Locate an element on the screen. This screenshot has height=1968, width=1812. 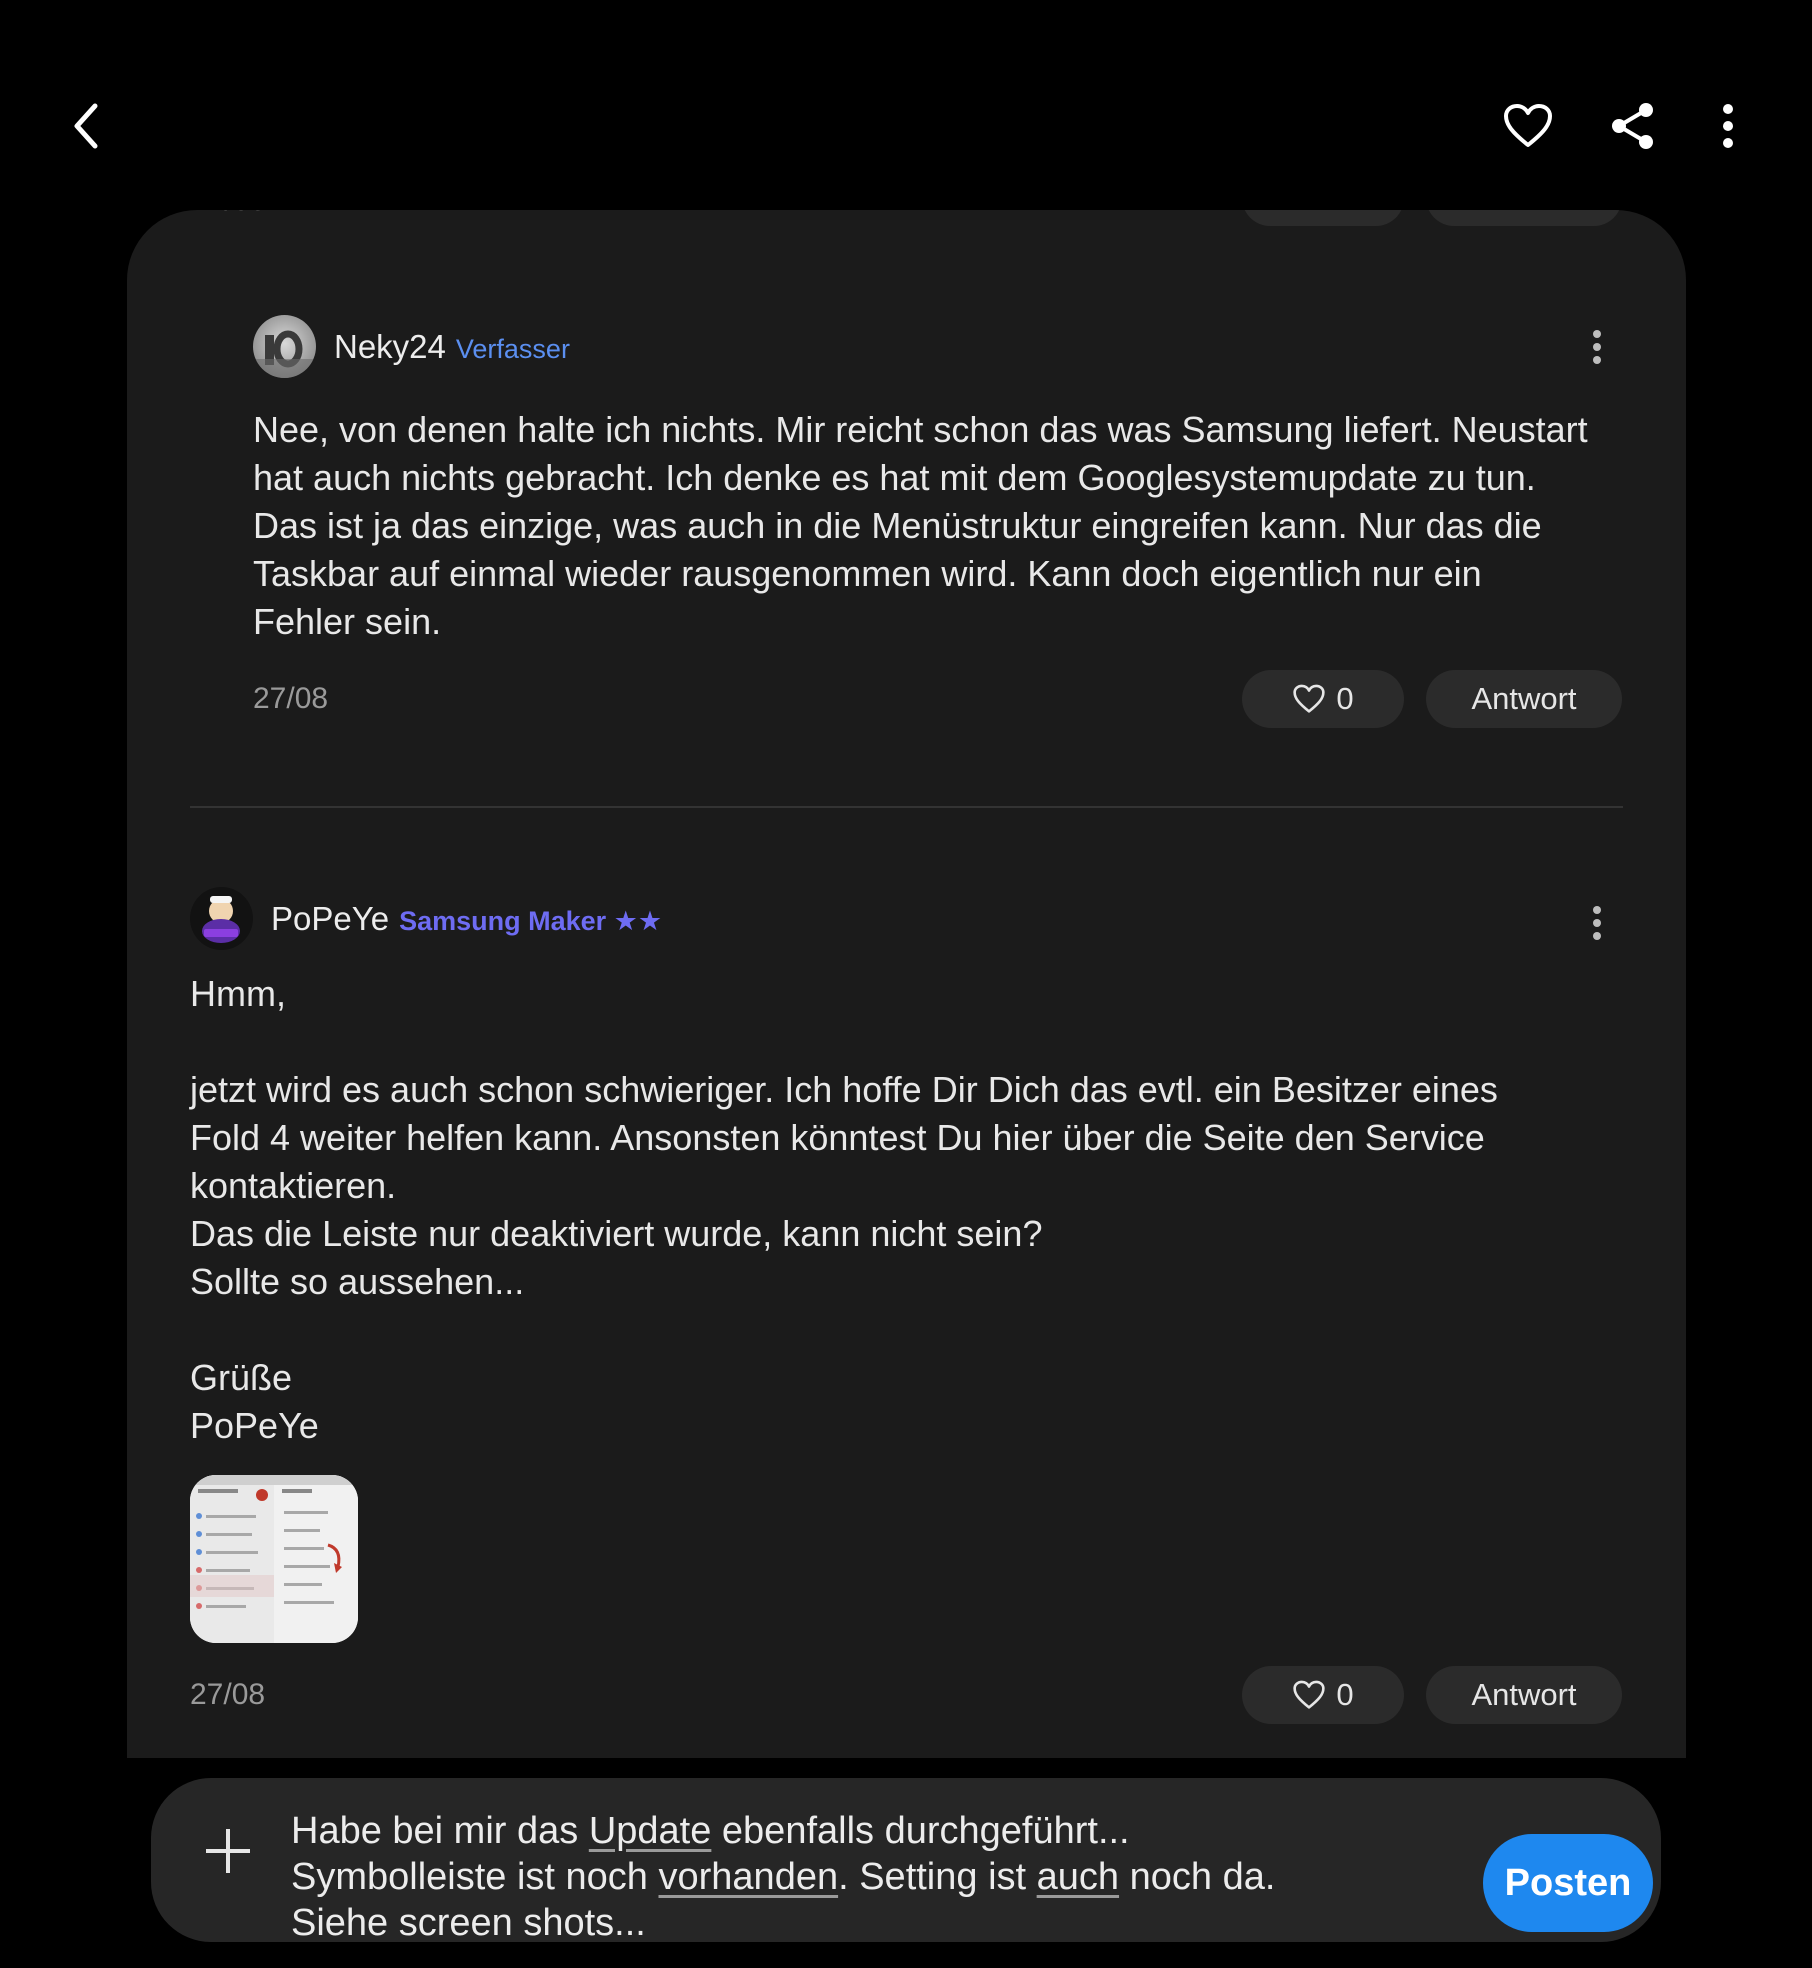
more-options-button is located at coordinates (1728, 126).